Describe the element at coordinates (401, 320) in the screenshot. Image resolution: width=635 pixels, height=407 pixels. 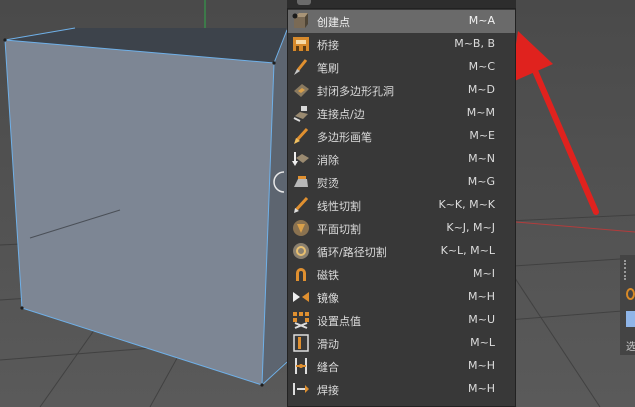
I see `menu-item: 设置点值 M~U` at that location.